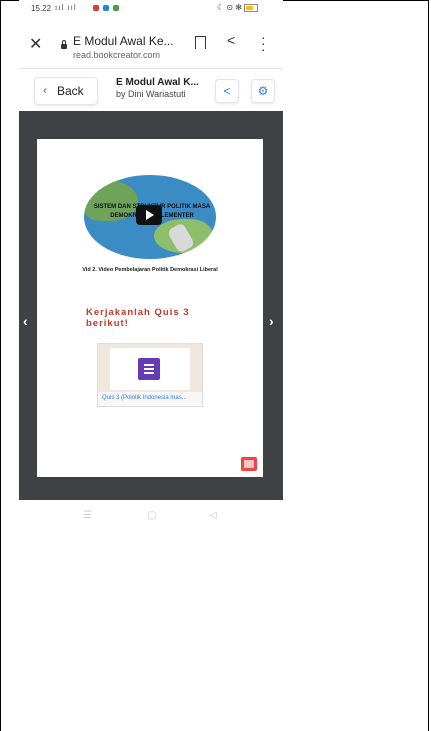 This screenshot has height=731, width=431. Describe the element at coordinates (138, 318) in the screenshot. I see `quiz-heading: Kerjakanlah Quis 3 berikut!` at that location.